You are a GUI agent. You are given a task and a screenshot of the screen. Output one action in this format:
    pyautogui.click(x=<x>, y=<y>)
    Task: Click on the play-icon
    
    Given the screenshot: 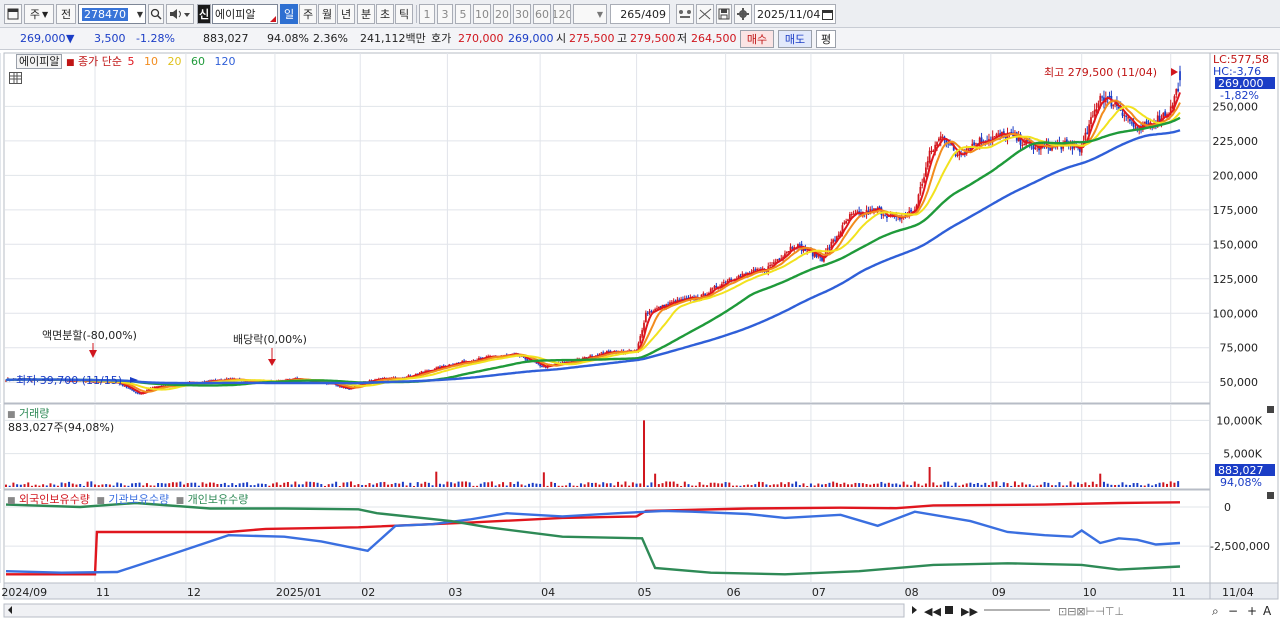 What is the action you would take?
    pyautogui.click(x=914, y=610)
    